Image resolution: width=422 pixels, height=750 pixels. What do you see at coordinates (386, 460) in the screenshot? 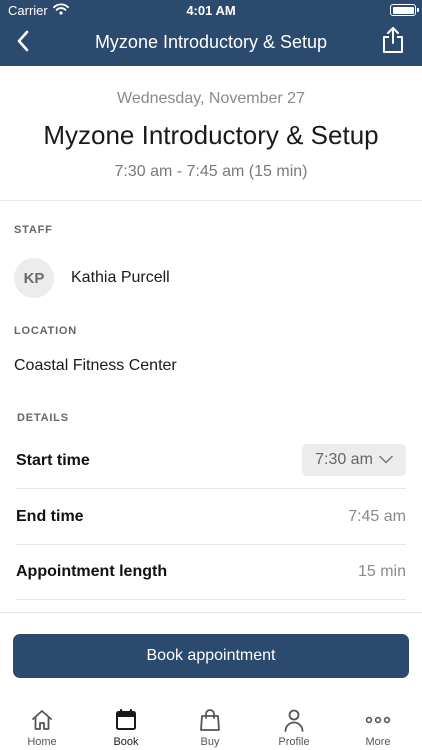
I see `chevron-down-icon` at bounding box center [386, 460].